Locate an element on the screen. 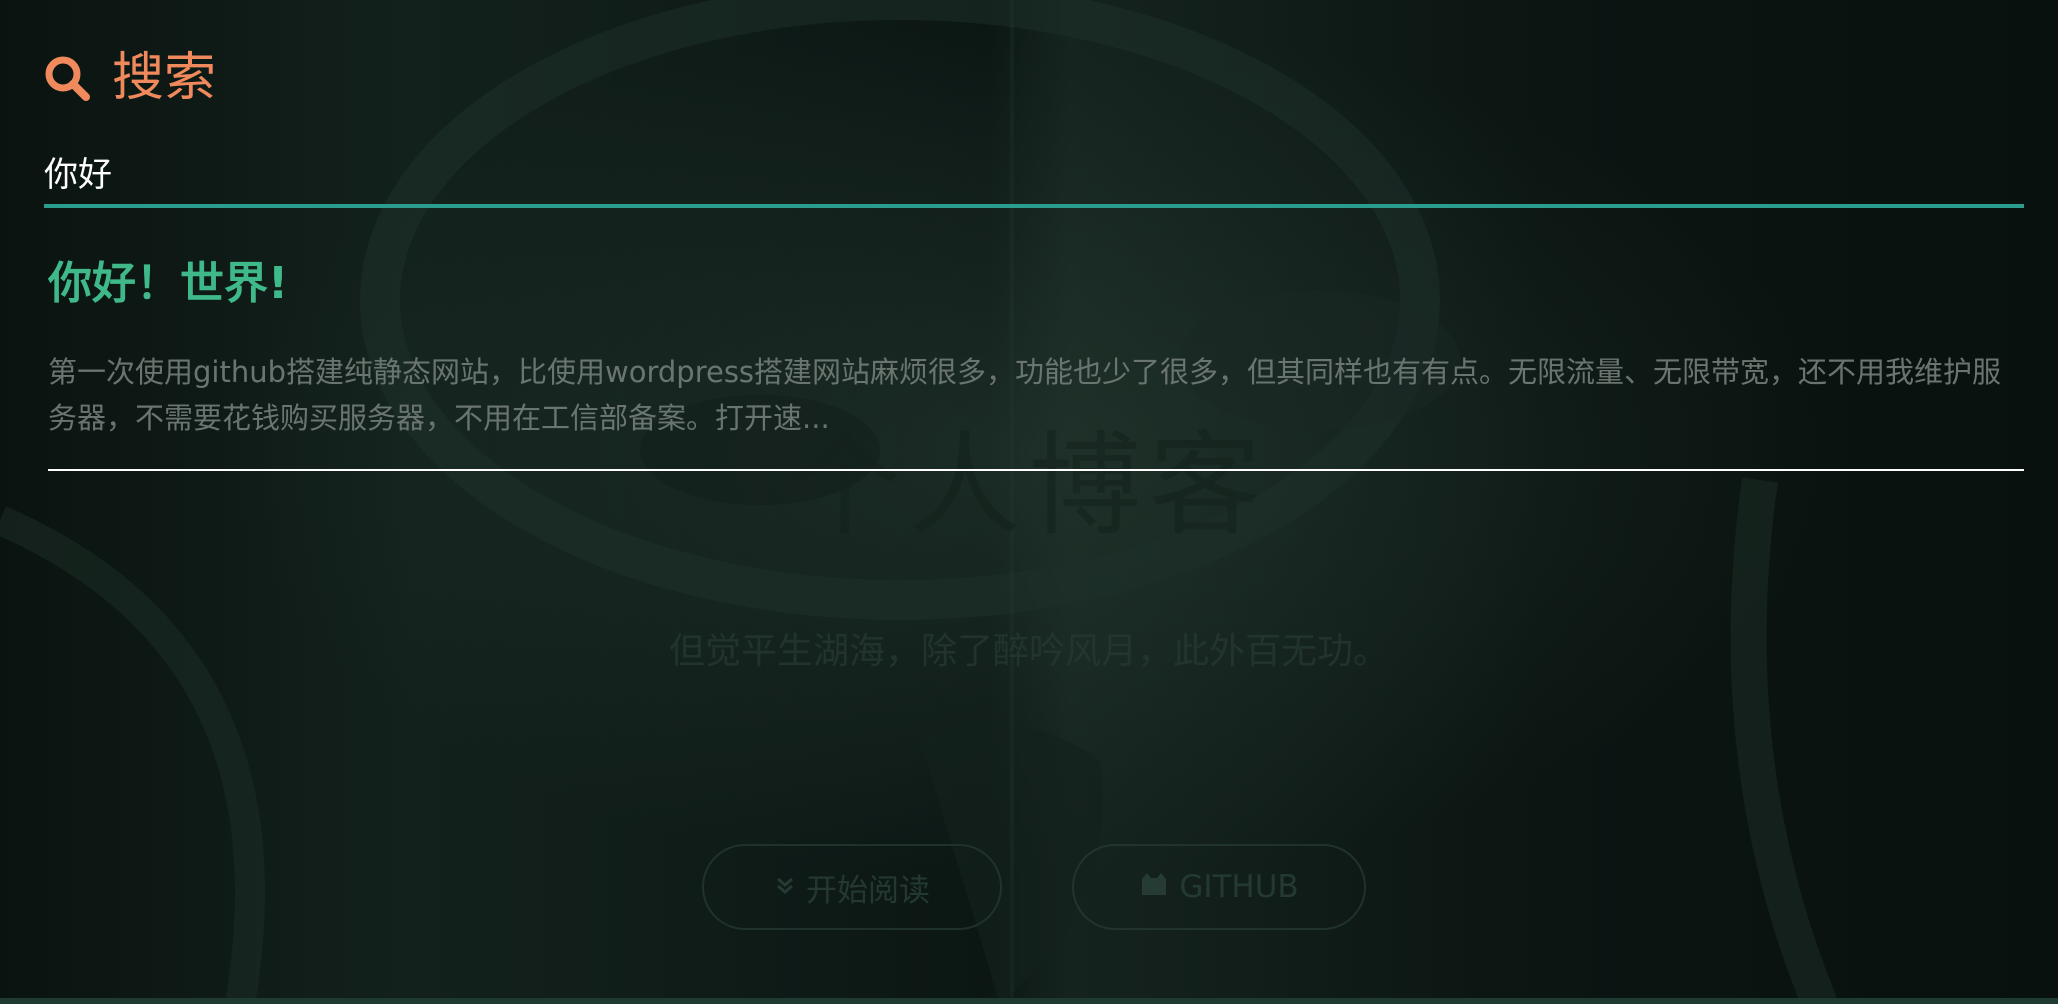 This screenshot has height=1004, width=2058. search-header: 搜索 is located at coordinates (130, 78).